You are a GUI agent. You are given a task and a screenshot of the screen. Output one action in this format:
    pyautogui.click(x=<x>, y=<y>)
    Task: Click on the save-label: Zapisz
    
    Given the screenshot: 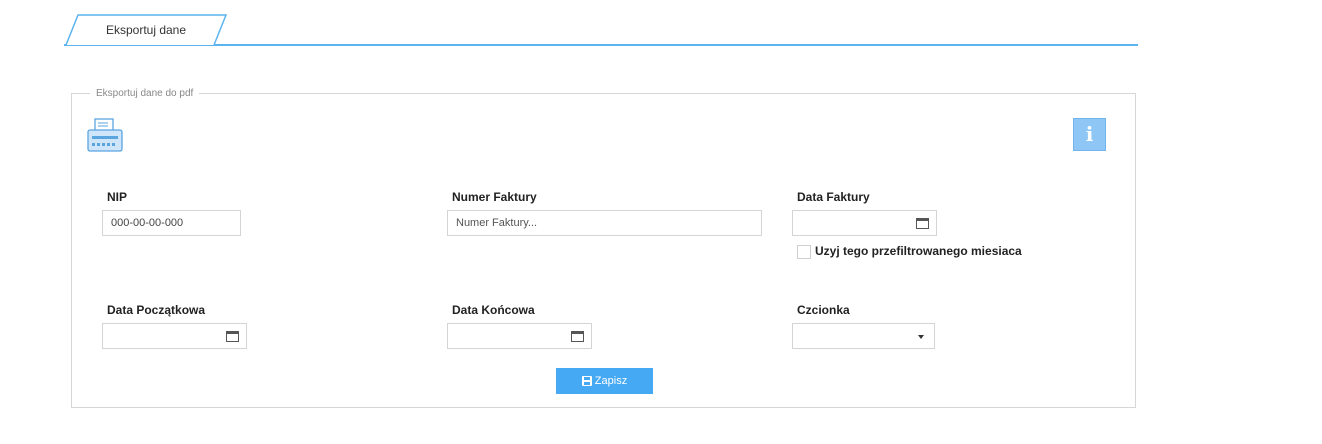 What is the action you would take?
    pyautogui.click(x=611, y=381)
    